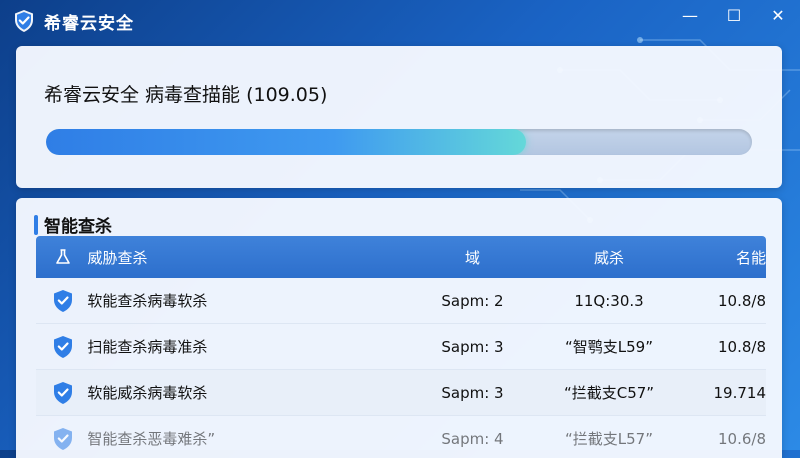 This screenshot has height=458, width=800. I want to click on title-bar: 希睿云安全 — ☐ ✕, so click(400, 21).